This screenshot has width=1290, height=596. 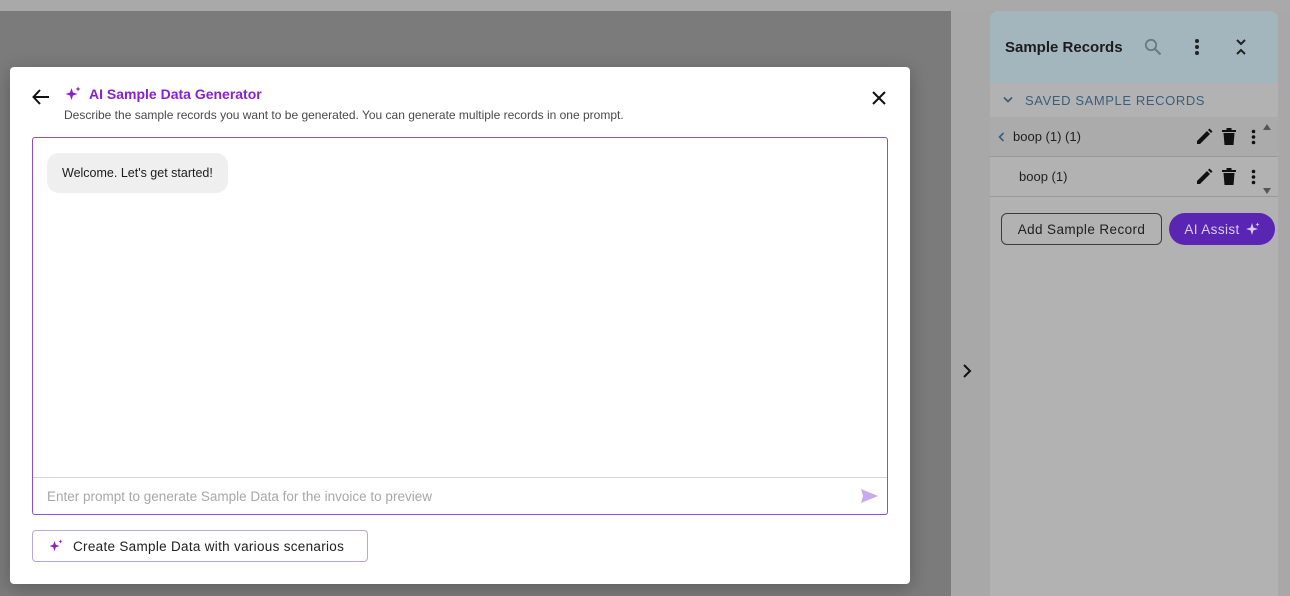 I want to click on ai-assist-label: AI Assist, so click(x=1212, y=229).